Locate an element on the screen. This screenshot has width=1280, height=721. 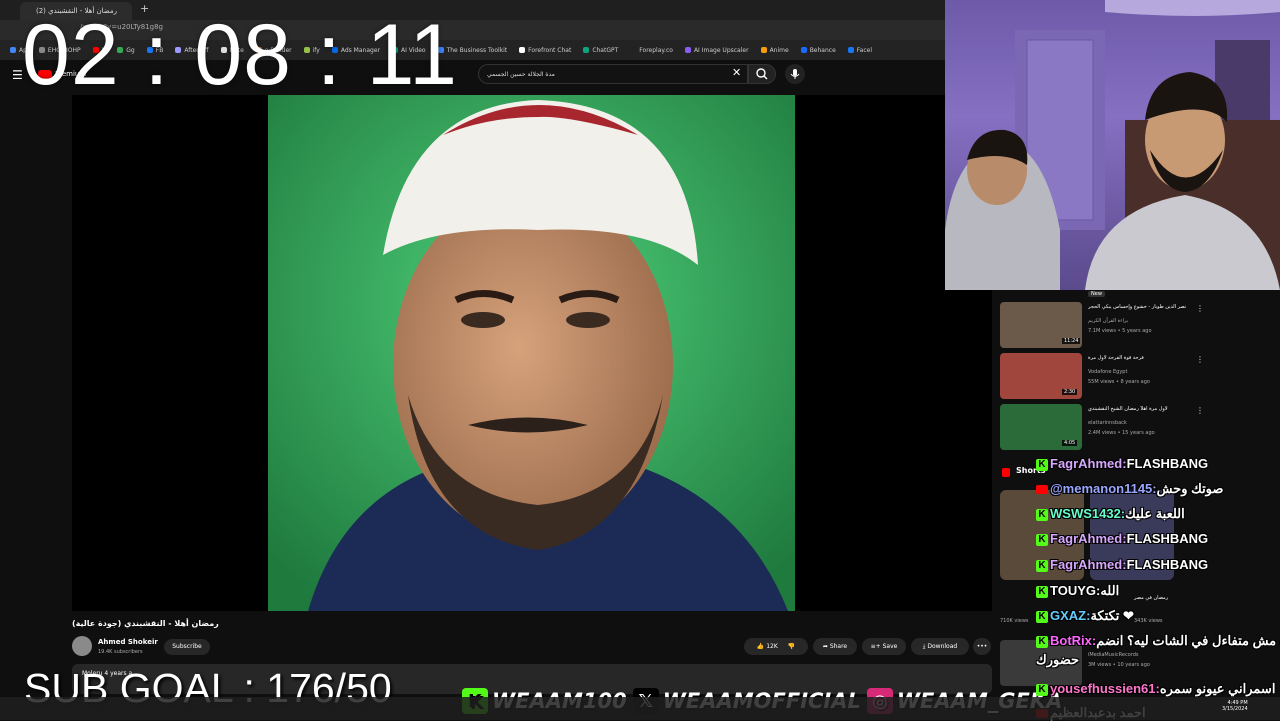
chat-username: TOUYG: is located at coordinates (1075, 590).